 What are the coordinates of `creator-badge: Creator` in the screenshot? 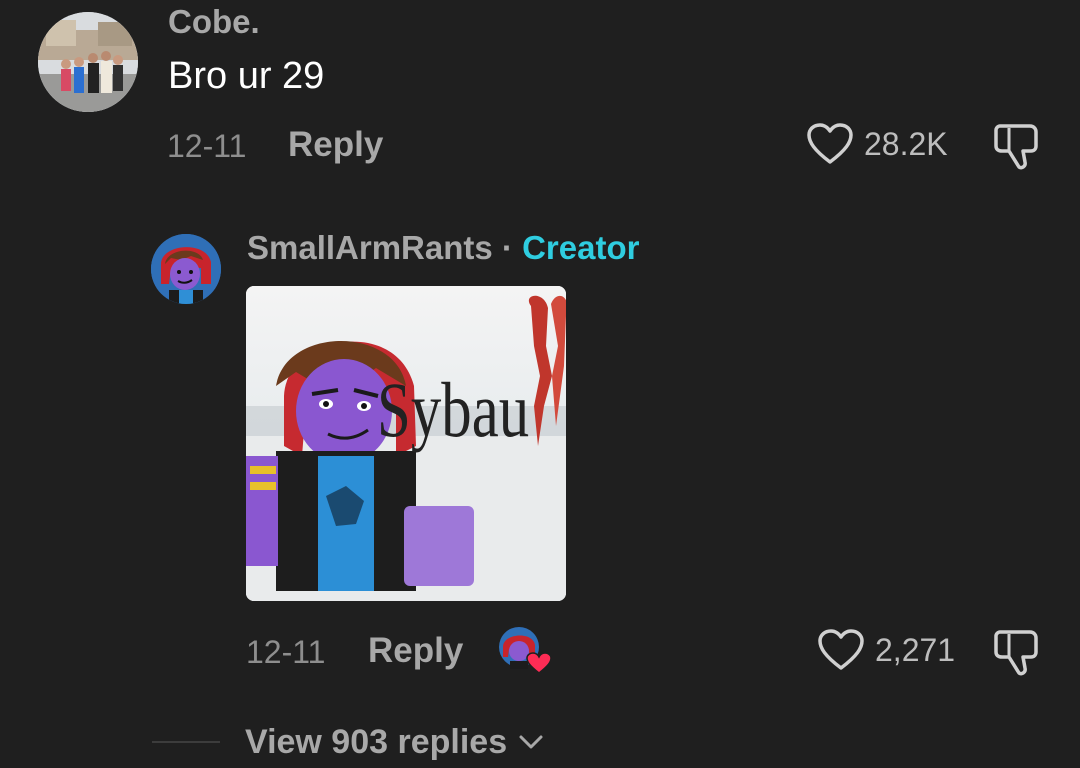 It's located at (581, 247).